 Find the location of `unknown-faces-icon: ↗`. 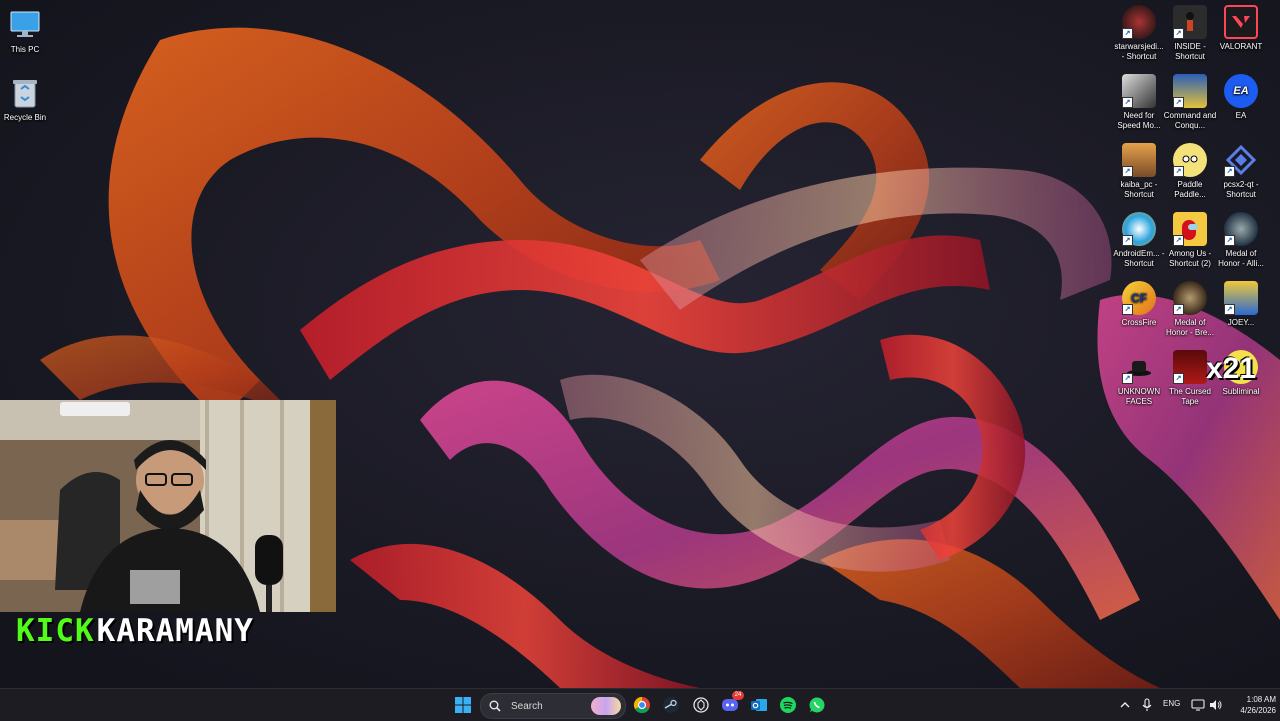

unknown-faces-icon: ↗ is located at coordinates (1139, 367).